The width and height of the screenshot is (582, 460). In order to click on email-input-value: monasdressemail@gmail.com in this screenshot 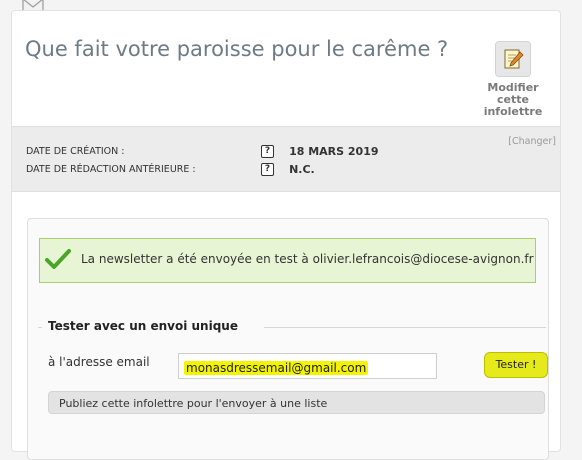, I will do `click(276, 368)`.